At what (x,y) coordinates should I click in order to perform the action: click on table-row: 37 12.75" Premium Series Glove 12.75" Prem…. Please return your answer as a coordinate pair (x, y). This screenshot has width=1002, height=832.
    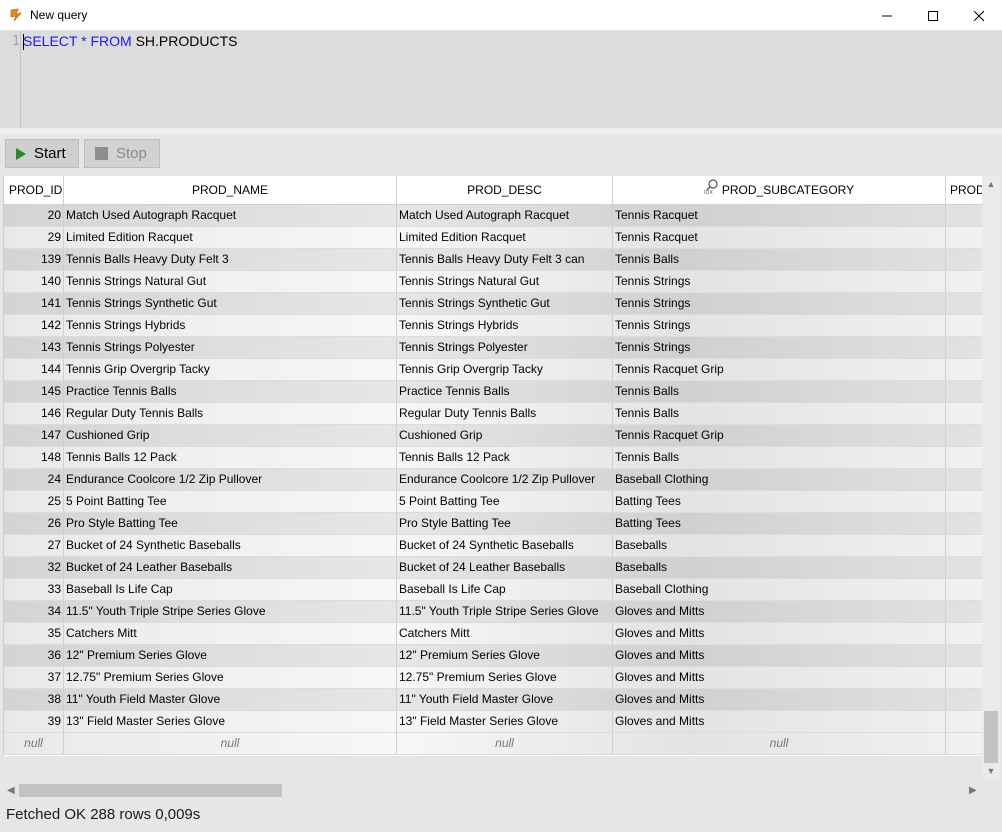
    Looking at the image, I should click on (493, 678).